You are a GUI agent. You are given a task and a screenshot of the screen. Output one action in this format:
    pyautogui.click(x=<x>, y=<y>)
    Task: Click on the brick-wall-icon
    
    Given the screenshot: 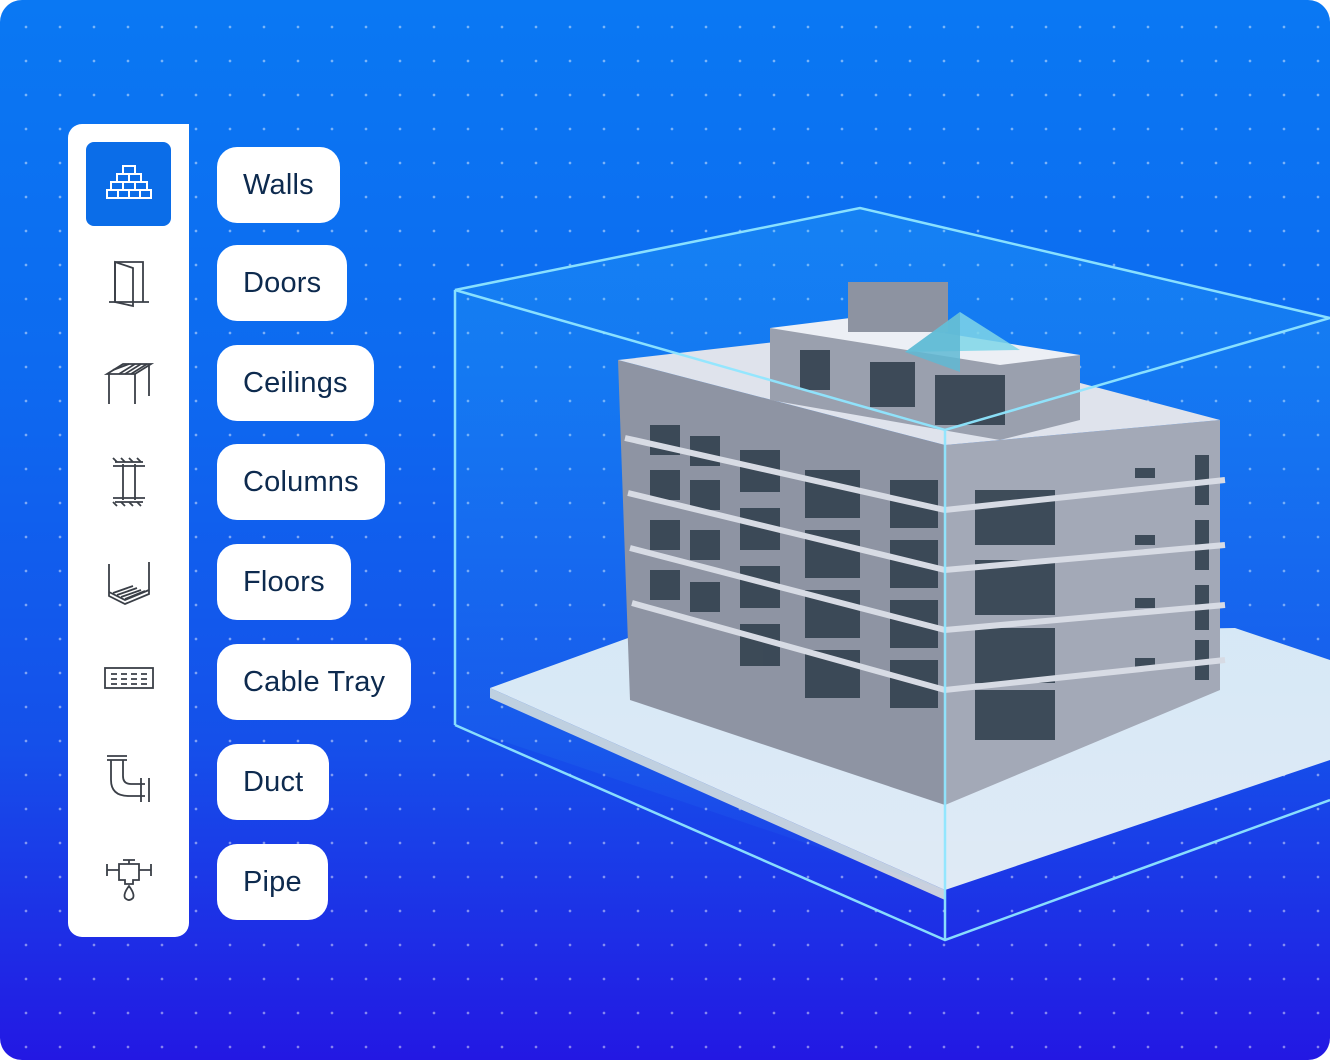 What is the action you would take?
    pyautogui.click(x=128, y=182)
    